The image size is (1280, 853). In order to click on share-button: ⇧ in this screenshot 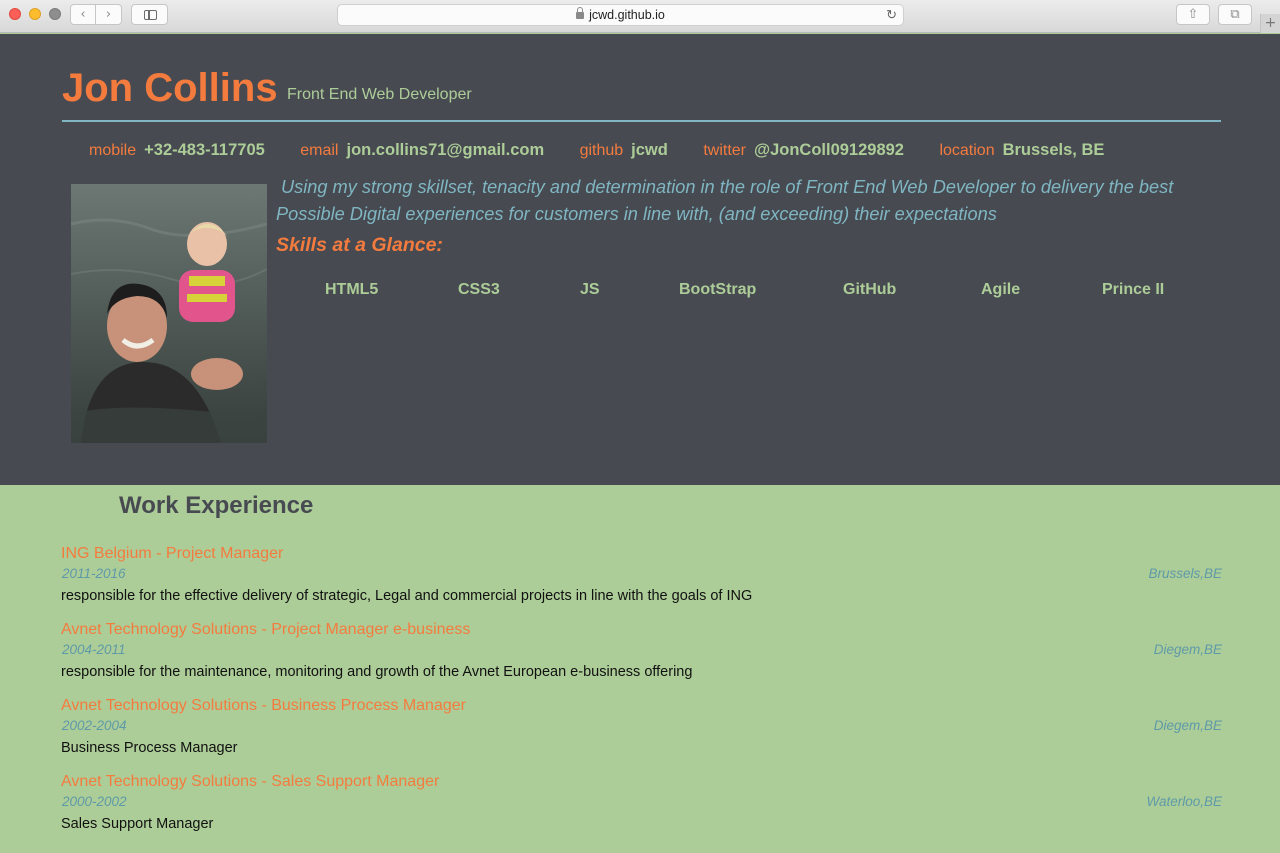, I will do `click(1193, 14)`.